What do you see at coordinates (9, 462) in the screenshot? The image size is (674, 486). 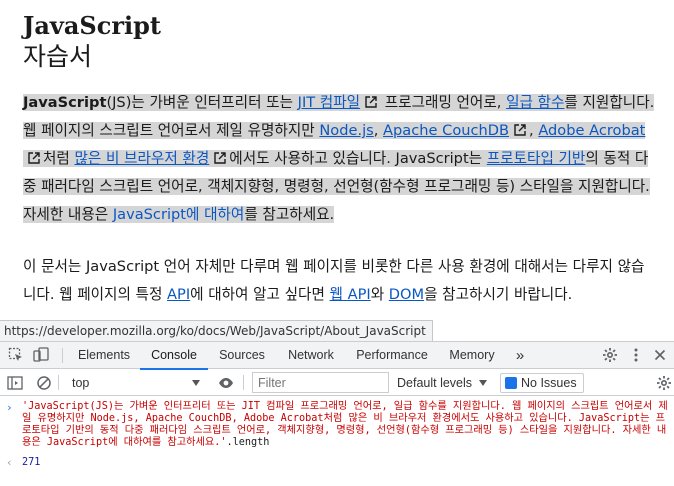 I see `result-prompt-icon: ‹` at bounding box center [9, 462].